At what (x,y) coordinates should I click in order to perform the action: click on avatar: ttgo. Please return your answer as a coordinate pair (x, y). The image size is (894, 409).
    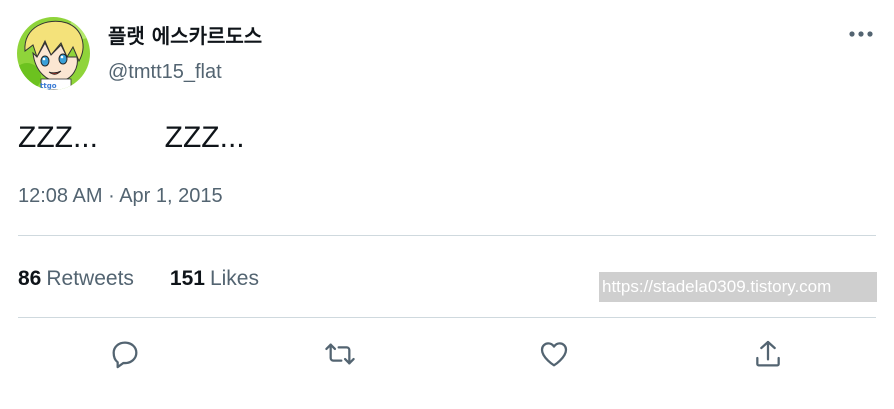
    Looking at the image, I should click on (53, 53).